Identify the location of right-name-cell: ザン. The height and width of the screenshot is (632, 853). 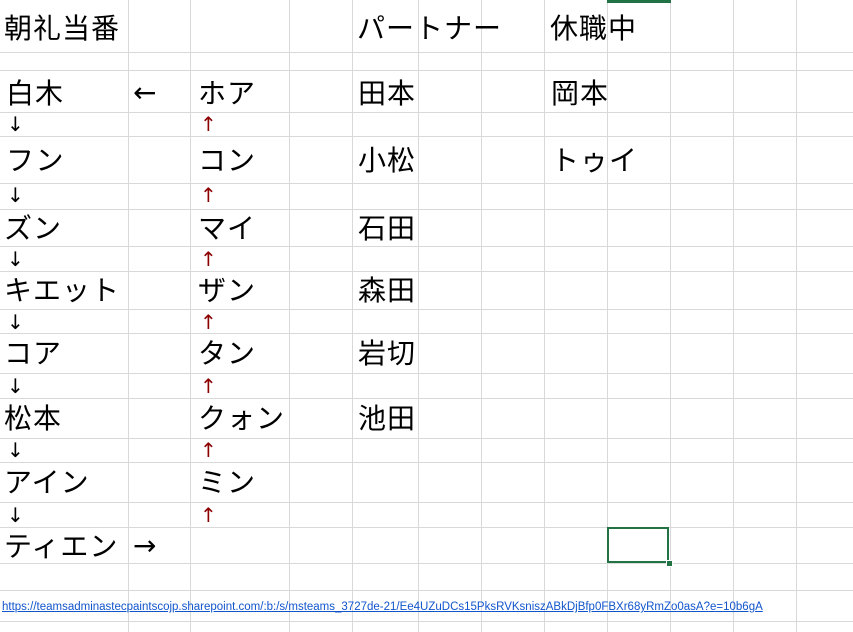
(227, 291).